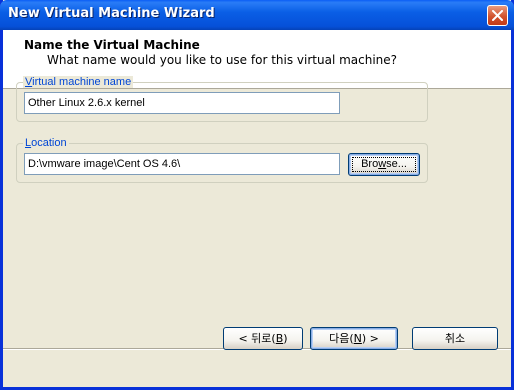 The image size is (514, 390). I want to click on vm-name-label-rest: irtual machine name, so click(82, 82).